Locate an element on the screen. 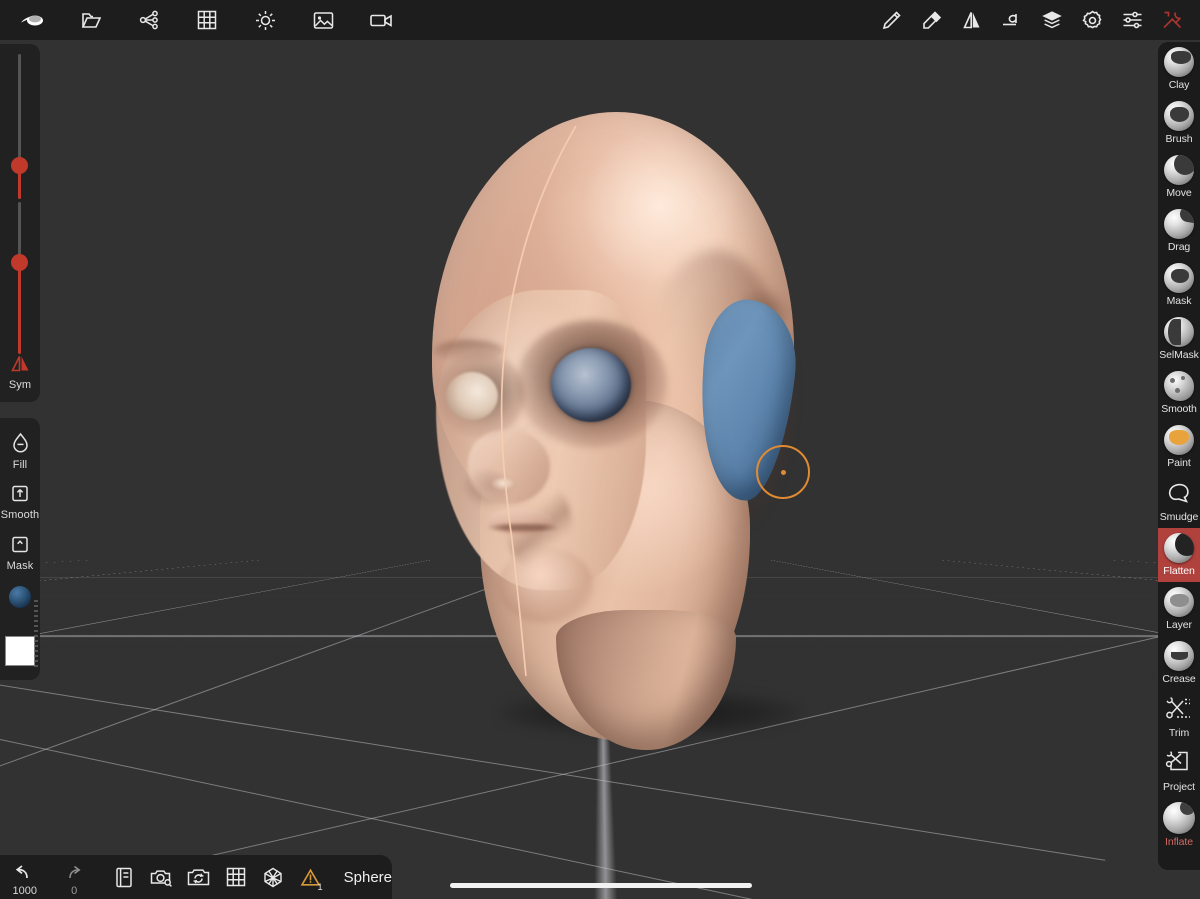  brush-drag: Drag is located at coordinates (1179, 231).